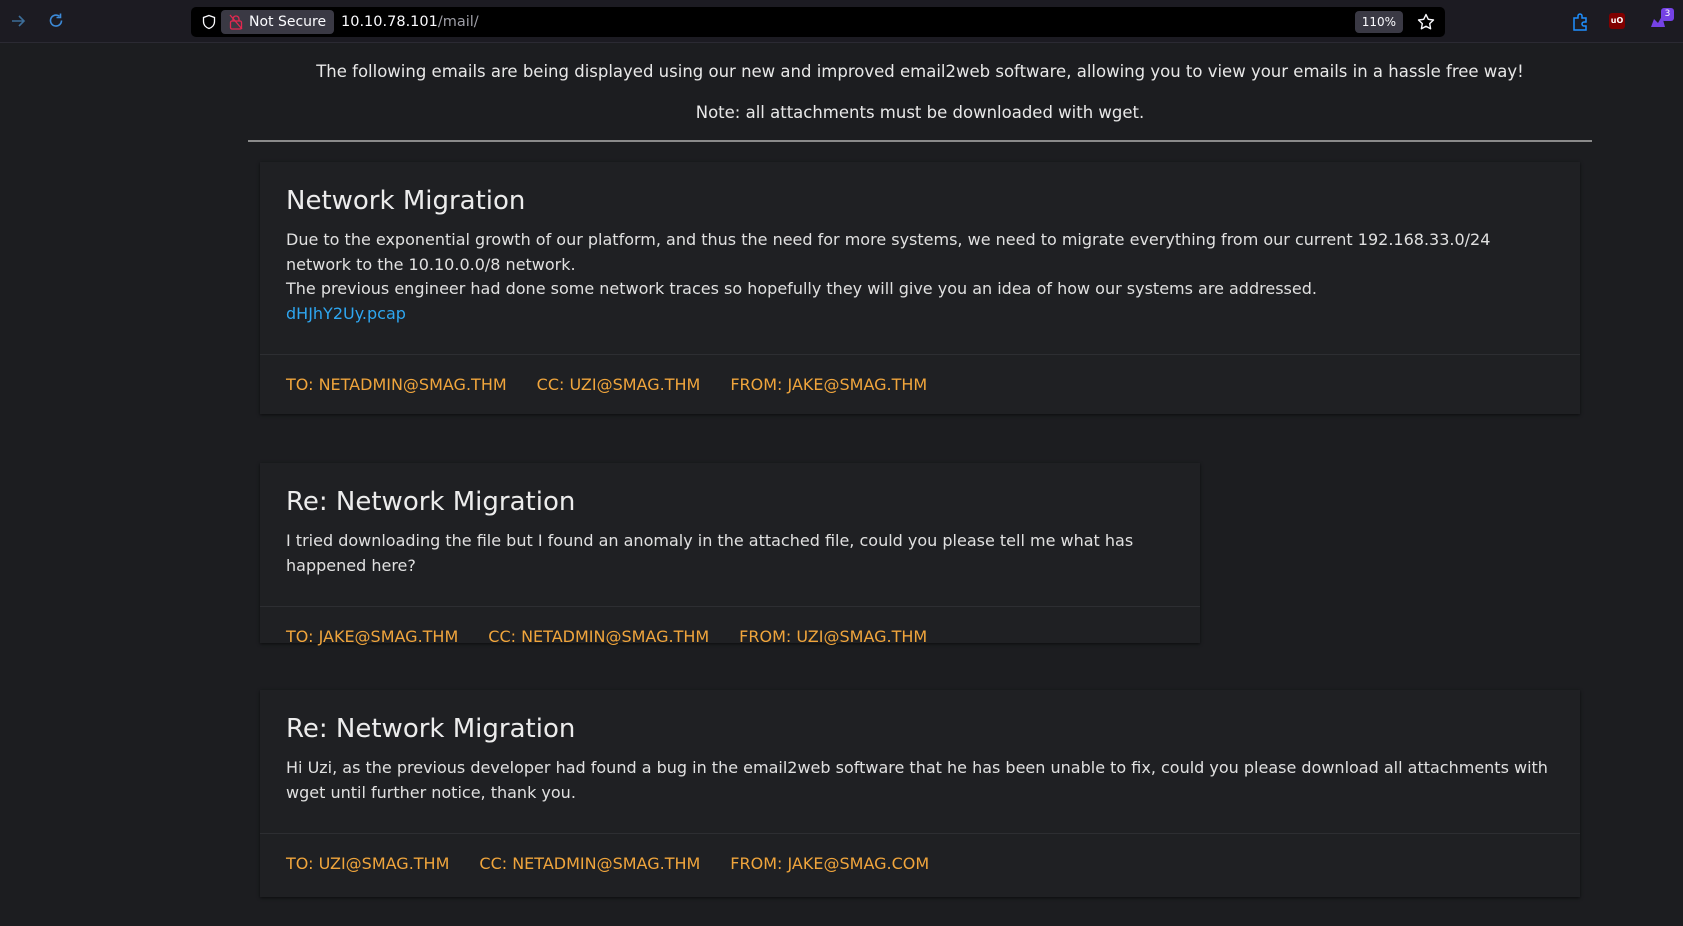  Describe the element at coordinates (1378, 22) in the screenshot. I see `zoom-level-button: 110%` at that location.